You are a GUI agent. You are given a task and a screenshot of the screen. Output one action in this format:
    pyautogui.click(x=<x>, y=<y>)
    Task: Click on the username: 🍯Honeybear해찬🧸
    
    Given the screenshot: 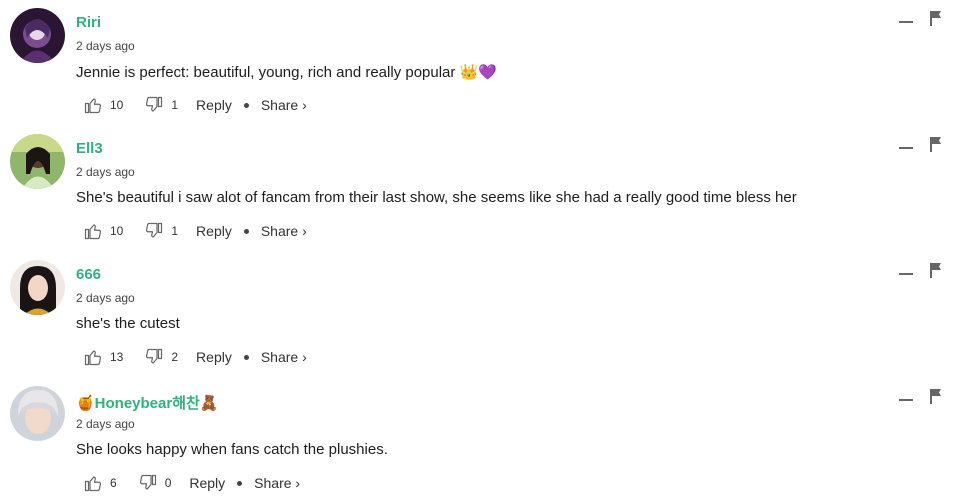 What is the action you would take?
    pyautogui.click(x=147, y=402)
    